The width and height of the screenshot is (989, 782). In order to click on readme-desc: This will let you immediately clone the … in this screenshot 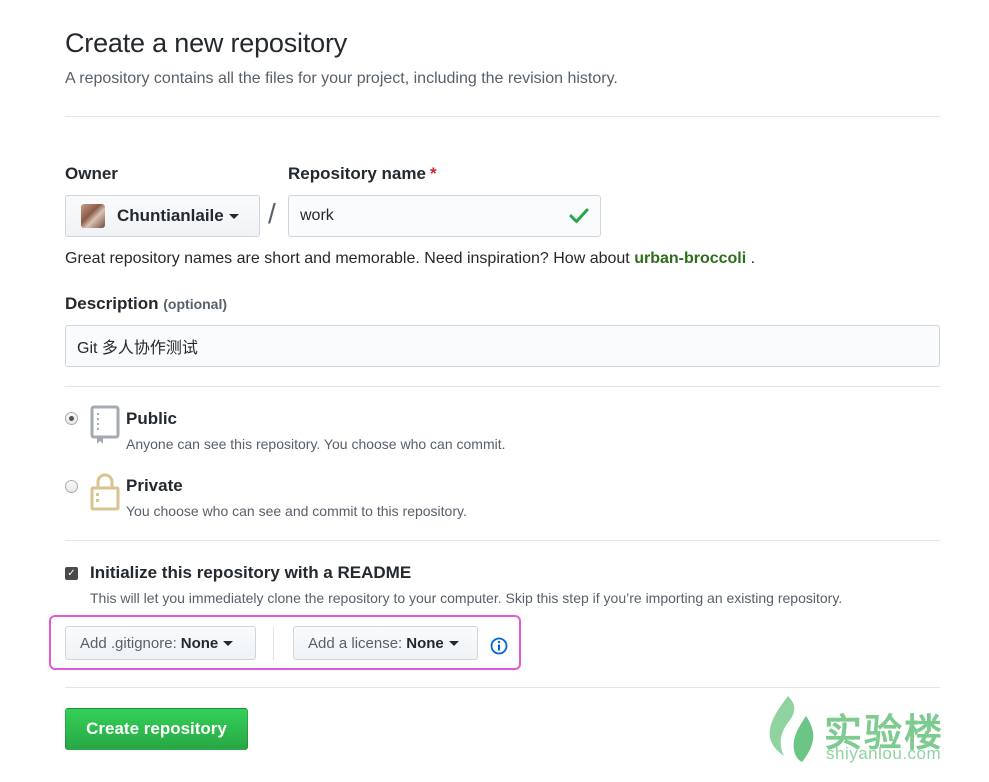, I will do `click(466, 598)`.